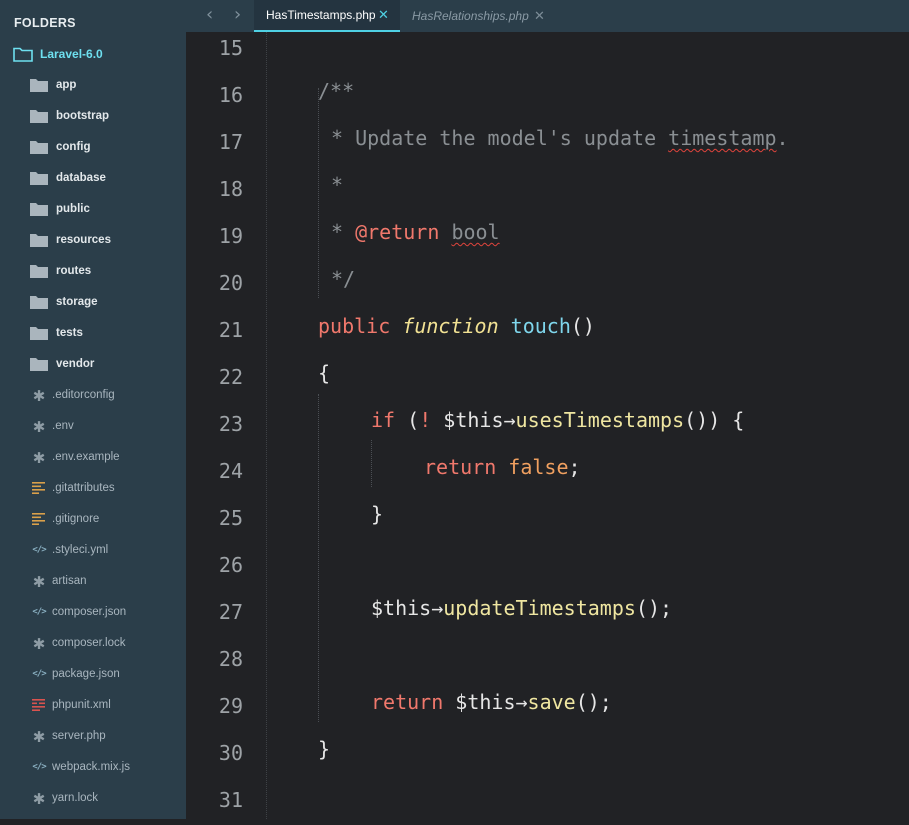 The image size is (909, 825). Describe the element at coordinates (81, 704) in the screenshot. I see `sidebar-file-label: phpunit.xml` at that location.